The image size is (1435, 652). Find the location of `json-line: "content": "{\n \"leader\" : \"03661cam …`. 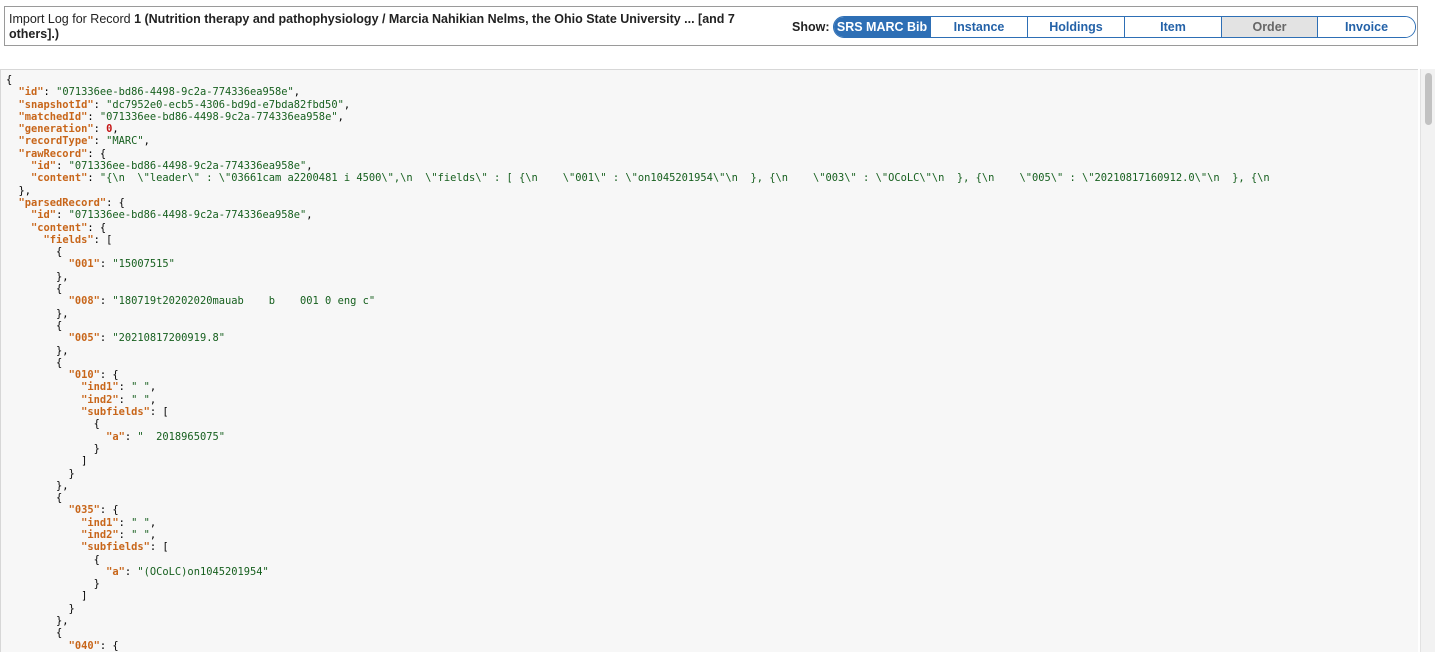

json-line: "content": "{\n \"leader\" : \"03661cam … is located at coordinates (711, 178).